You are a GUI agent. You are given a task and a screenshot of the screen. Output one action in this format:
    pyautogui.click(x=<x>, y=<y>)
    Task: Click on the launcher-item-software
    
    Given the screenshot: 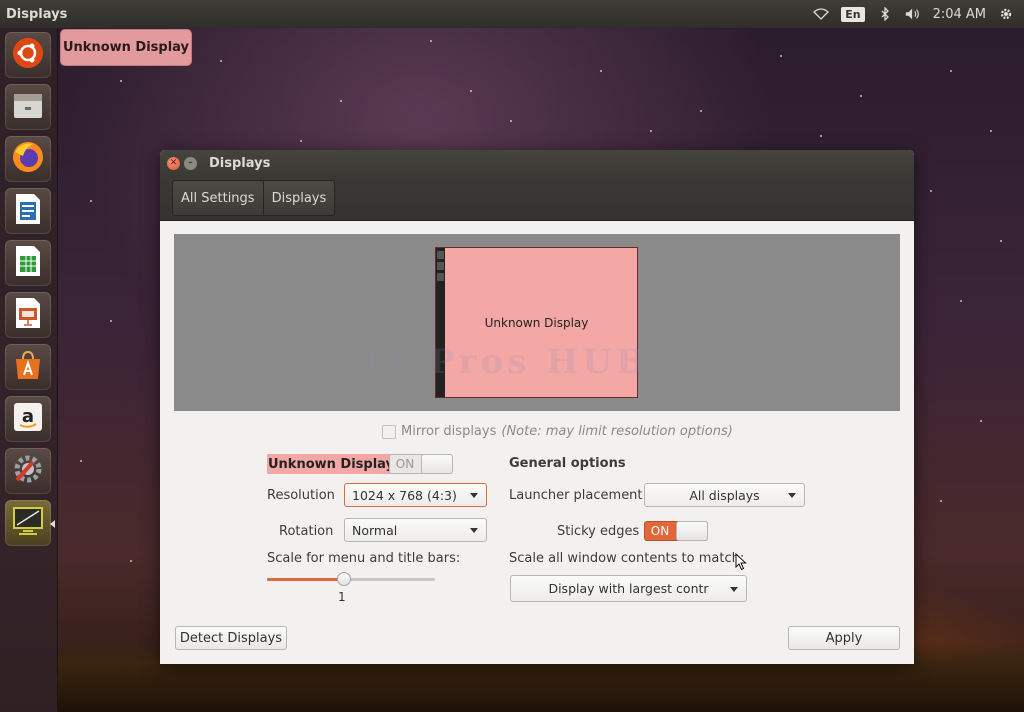 What is the action you would take?
    pyautogui.click(x=28, y=367)
    